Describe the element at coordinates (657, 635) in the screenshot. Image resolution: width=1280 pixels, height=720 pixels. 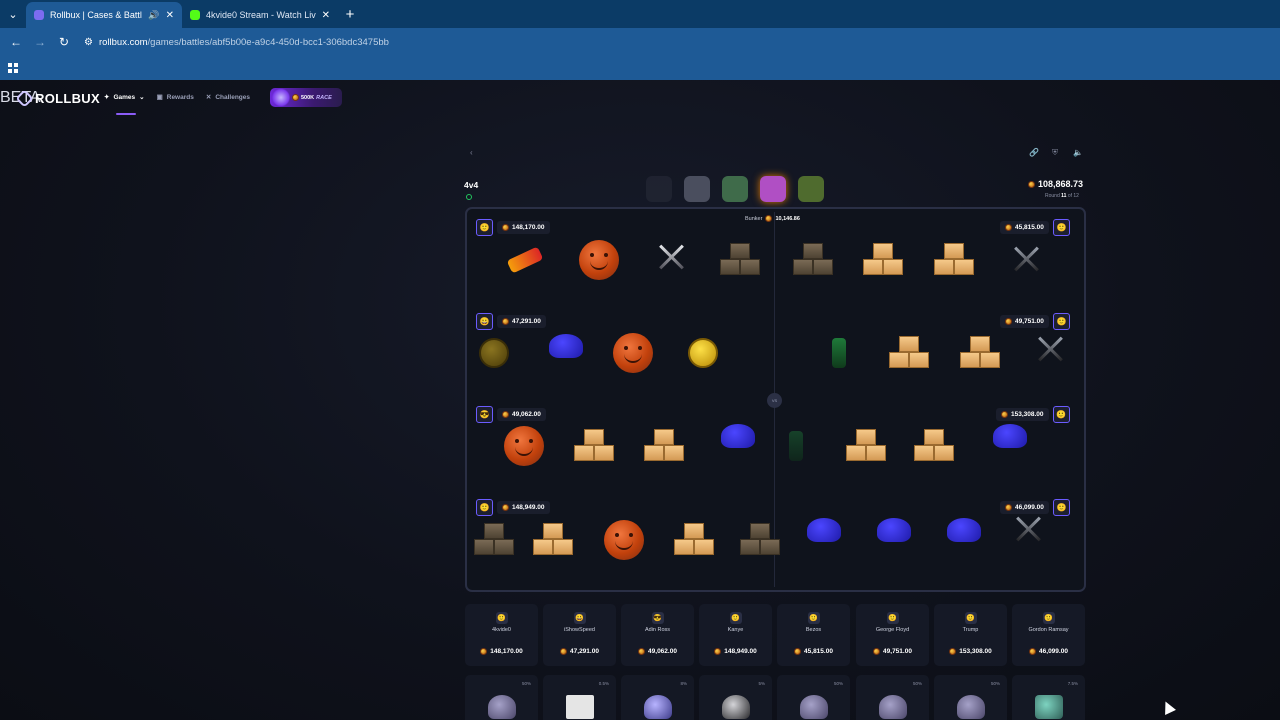
I see `player-card: 😎 Adin Ross 49,062.00` at that location.